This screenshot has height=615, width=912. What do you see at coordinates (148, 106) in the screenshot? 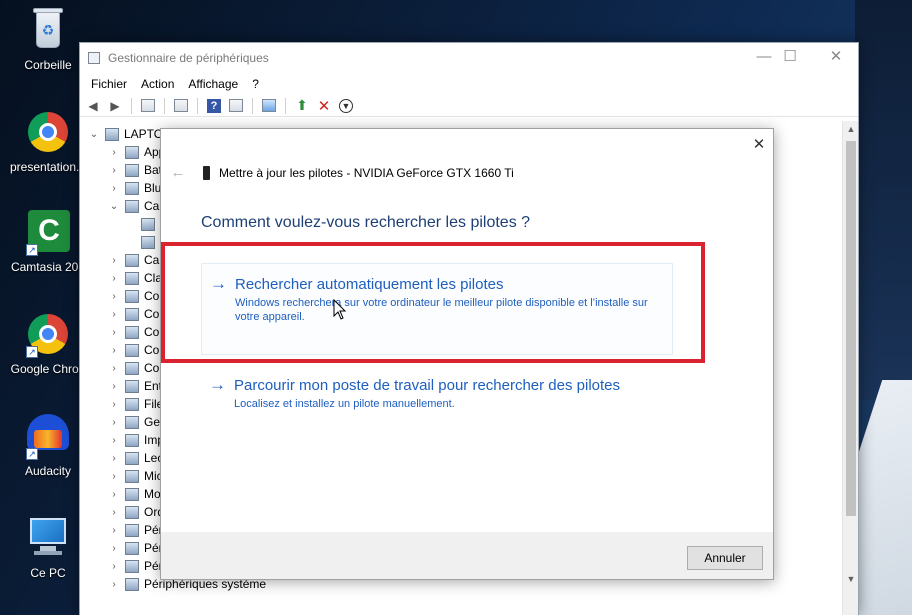
I see `properties-icon` at bounding box center [148, 106].